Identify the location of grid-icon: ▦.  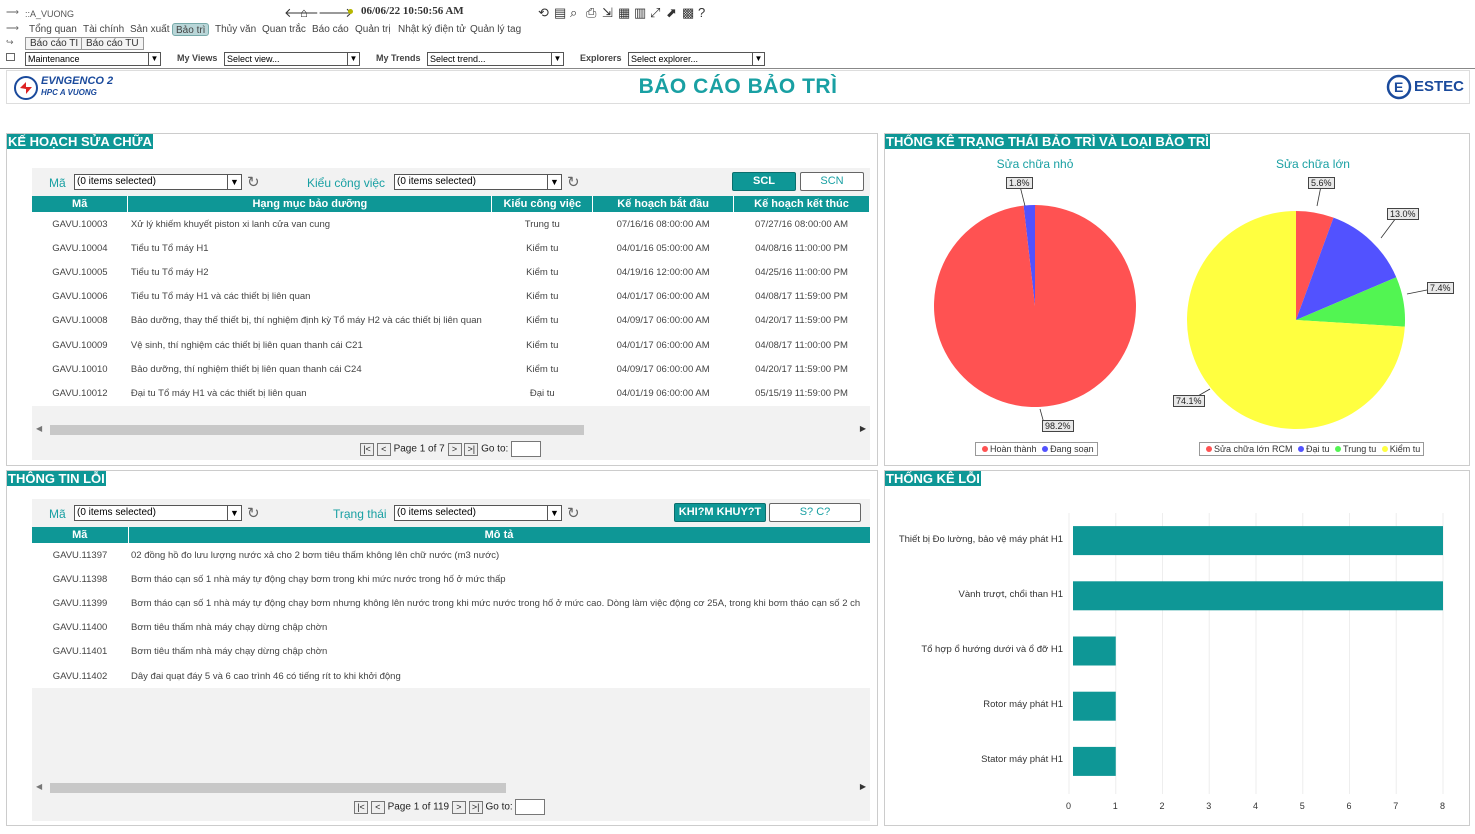
(624, 13).